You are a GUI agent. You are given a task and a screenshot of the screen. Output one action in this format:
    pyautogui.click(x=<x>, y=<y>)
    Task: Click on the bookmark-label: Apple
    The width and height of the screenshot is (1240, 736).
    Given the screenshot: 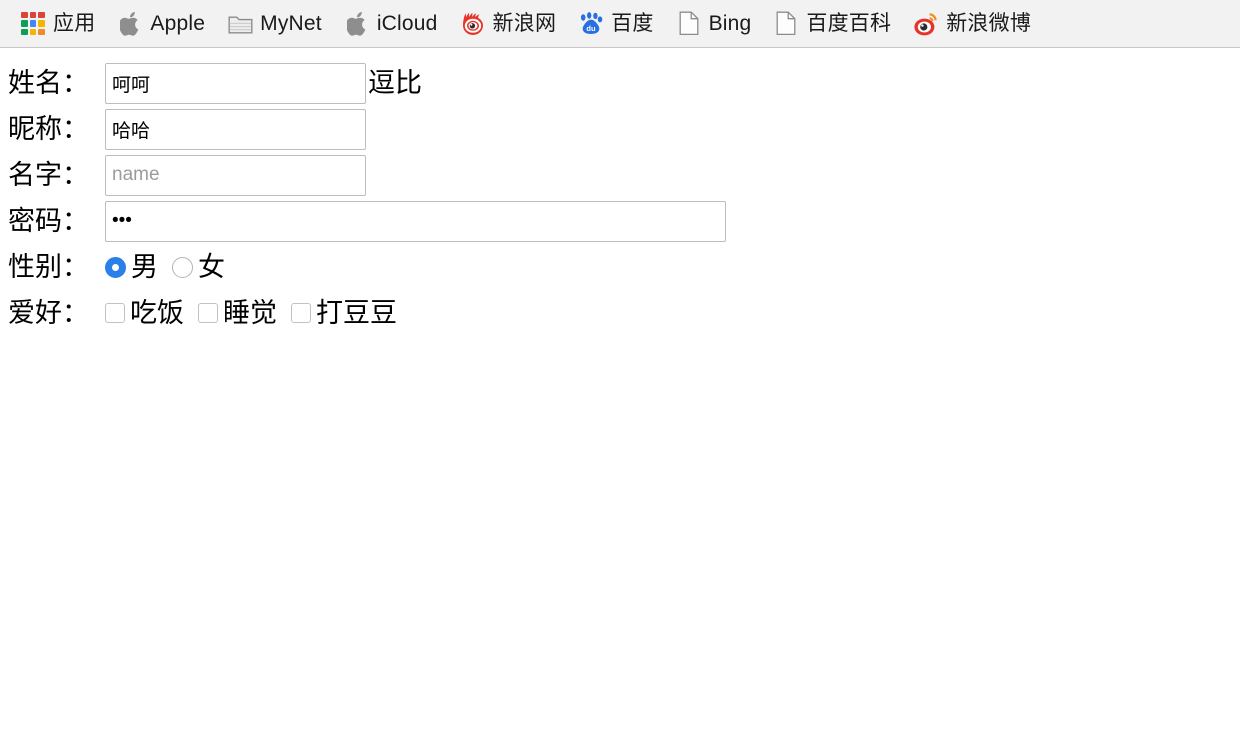 What is the action you would take?
    pyautogui.click(x=178, y=23)
    